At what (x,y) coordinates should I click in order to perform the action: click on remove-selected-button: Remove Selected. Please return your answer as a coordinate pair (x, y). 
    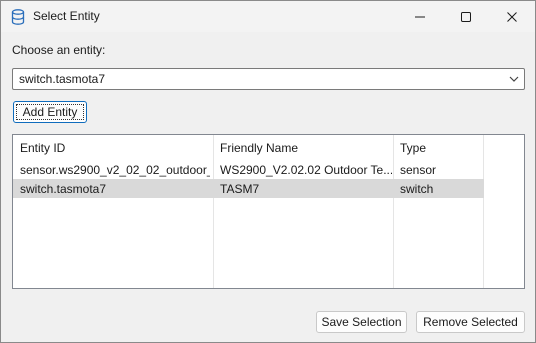
    Looking at the image, I should click on (470, 322).